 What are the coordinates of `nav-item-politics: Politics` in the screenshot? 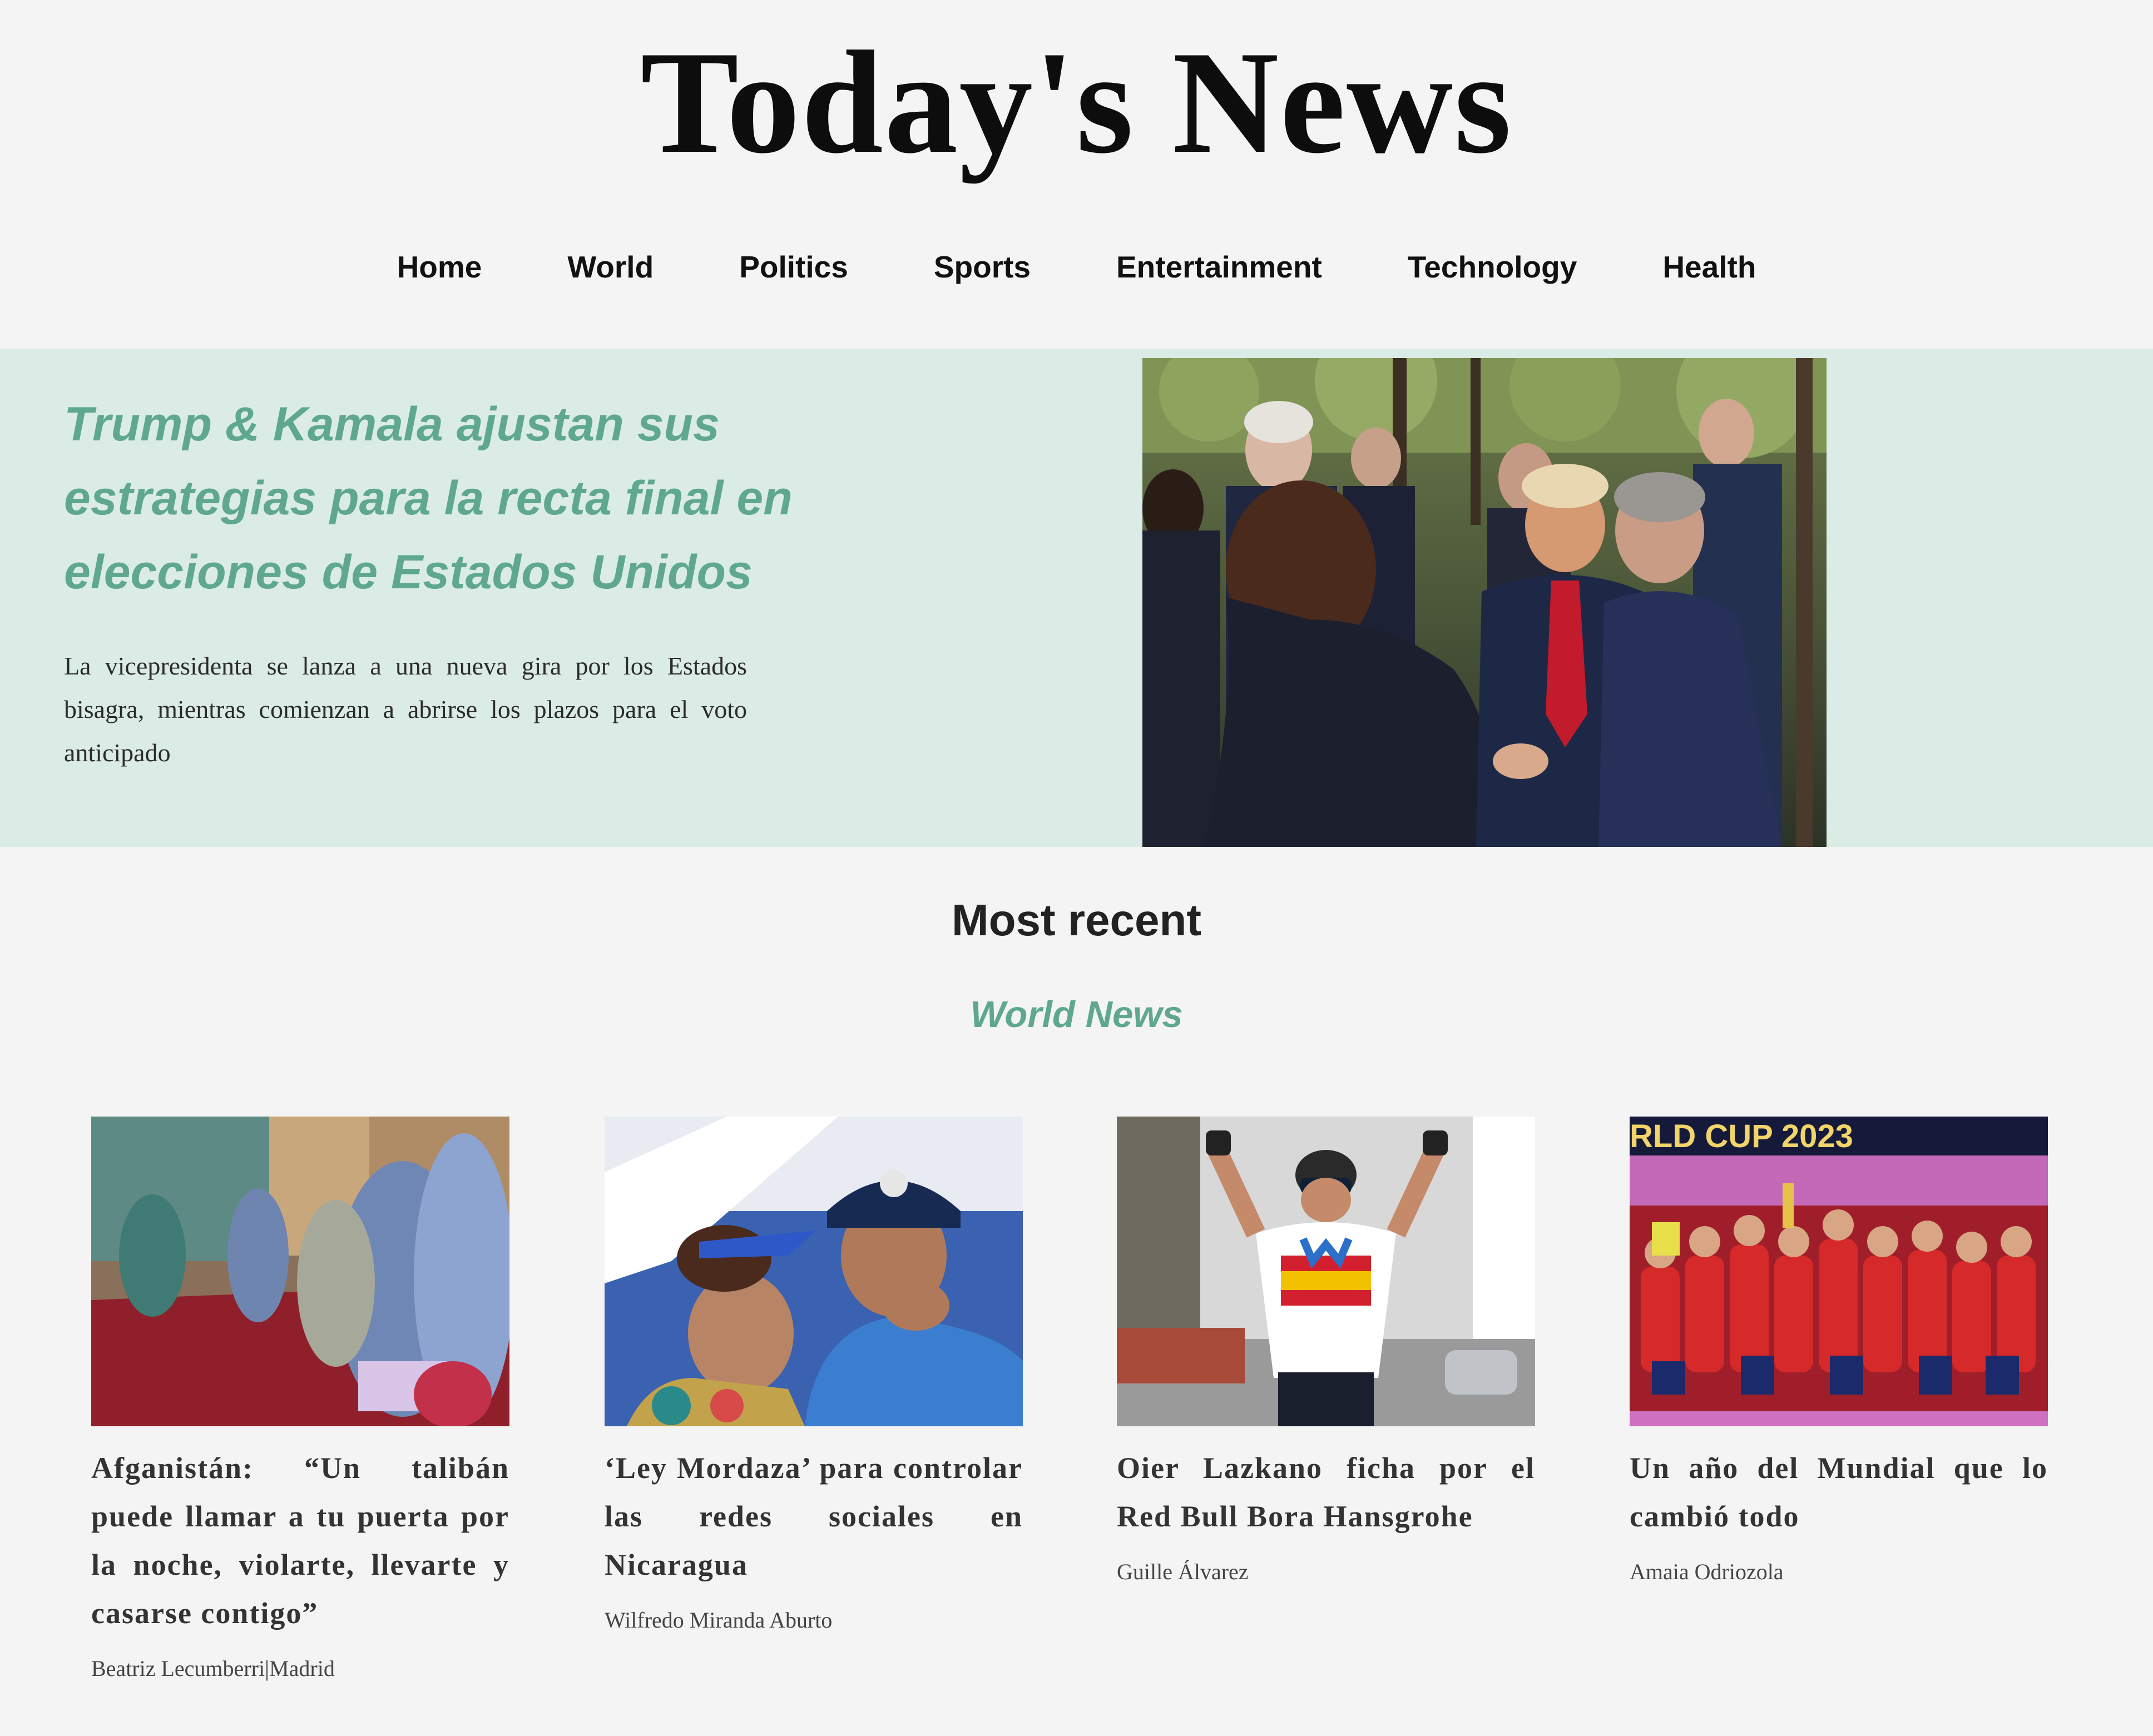 It's located at (793, 267).